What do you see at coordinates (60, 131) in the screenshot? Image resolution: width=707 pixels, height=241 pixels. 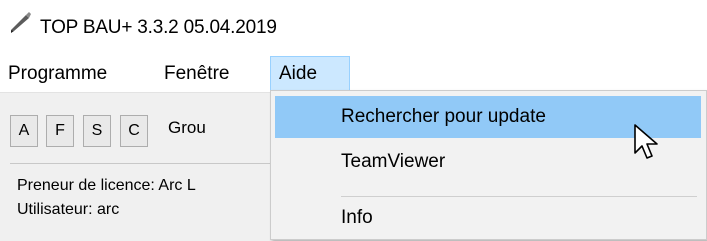 I see `toolbar-button-f: F` at bounding box center [60, 131].